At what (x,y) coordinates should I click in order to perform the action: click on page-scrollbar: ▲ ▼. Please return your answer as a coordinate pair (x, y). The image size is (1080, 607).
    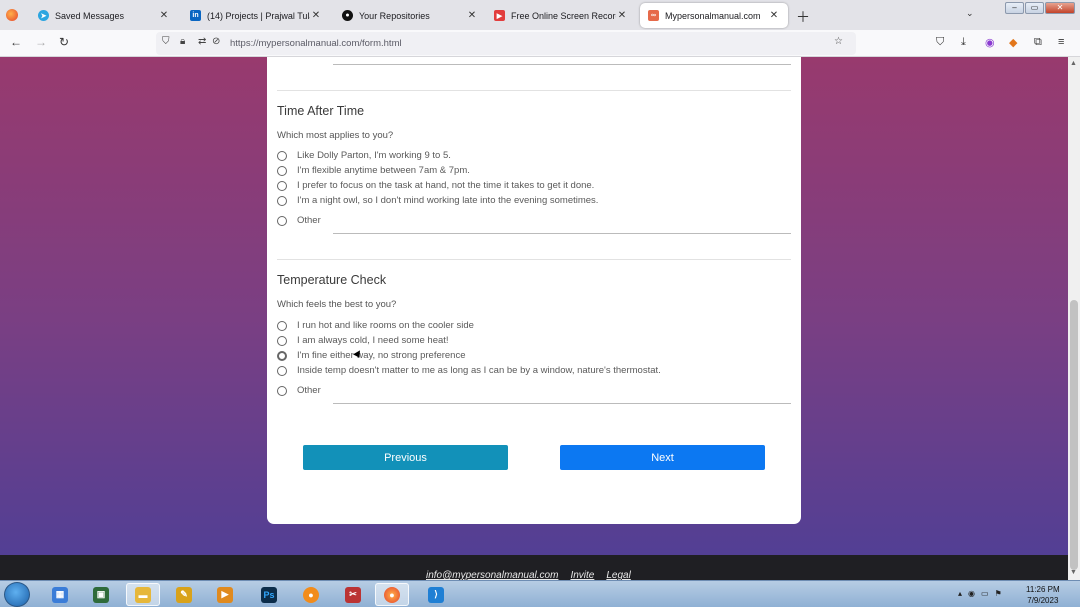
    Looking at the image, I should click on (1074, 318).